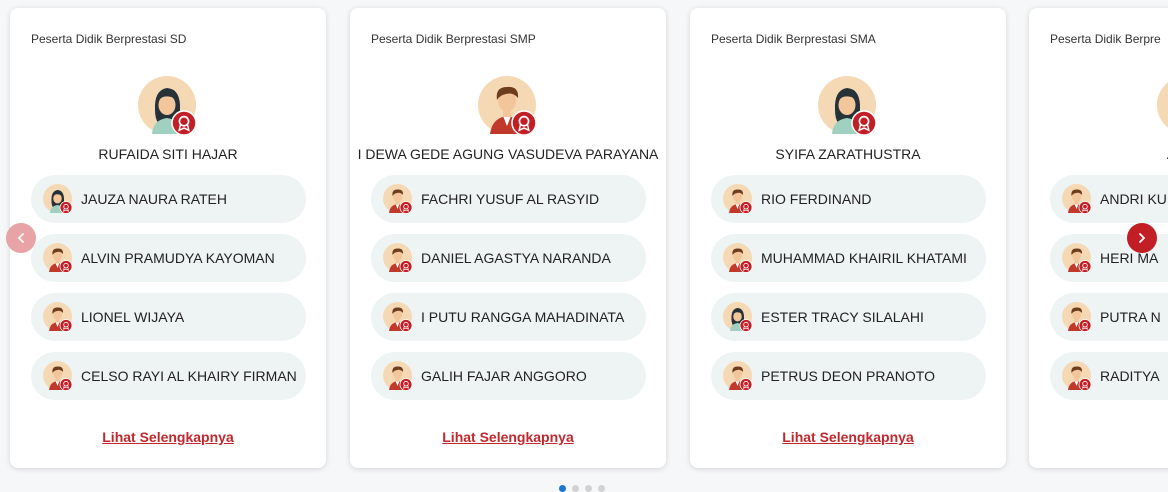 The height and width of the screenshot is (492, 1168). What do you see at coordinates (523, 317) in the screenshot?
I see `student-name: I PUTU RANGGA MAHADINATA` at bounding box center [523, 317].